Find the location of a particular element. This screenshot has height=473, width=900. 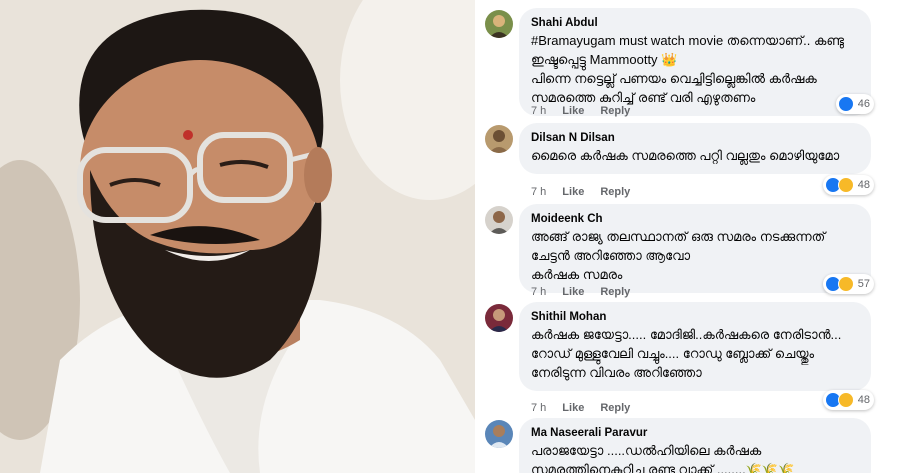

comment-author: Dilsan N Dilsan is located at coordinates (695, 138).